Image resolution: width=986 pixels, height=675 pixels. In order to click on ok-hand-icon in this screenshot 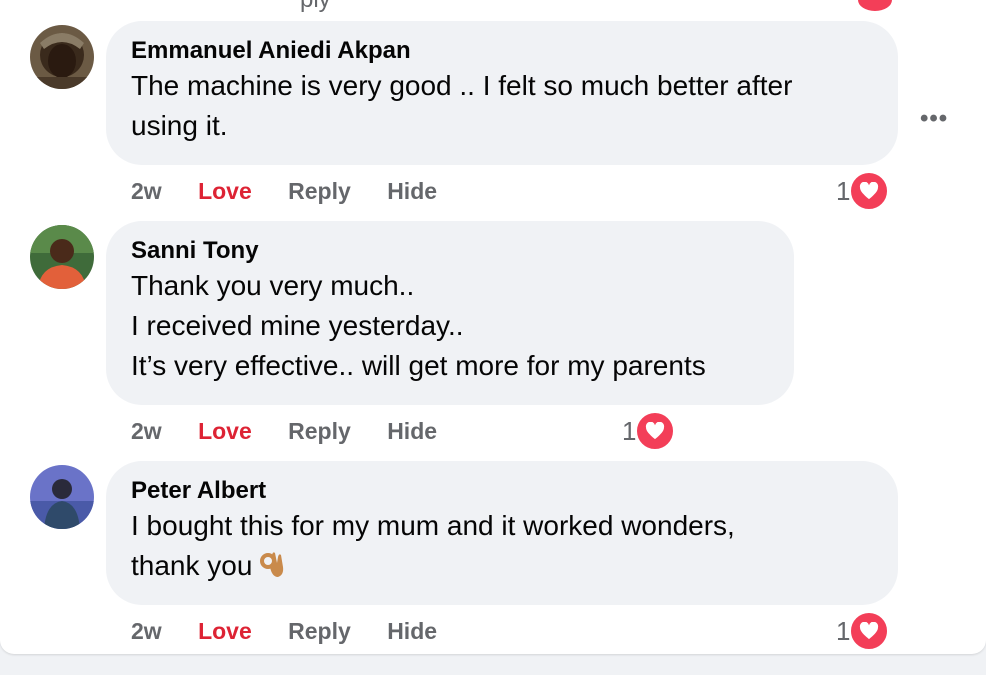, I will do `click(272, 569)`.